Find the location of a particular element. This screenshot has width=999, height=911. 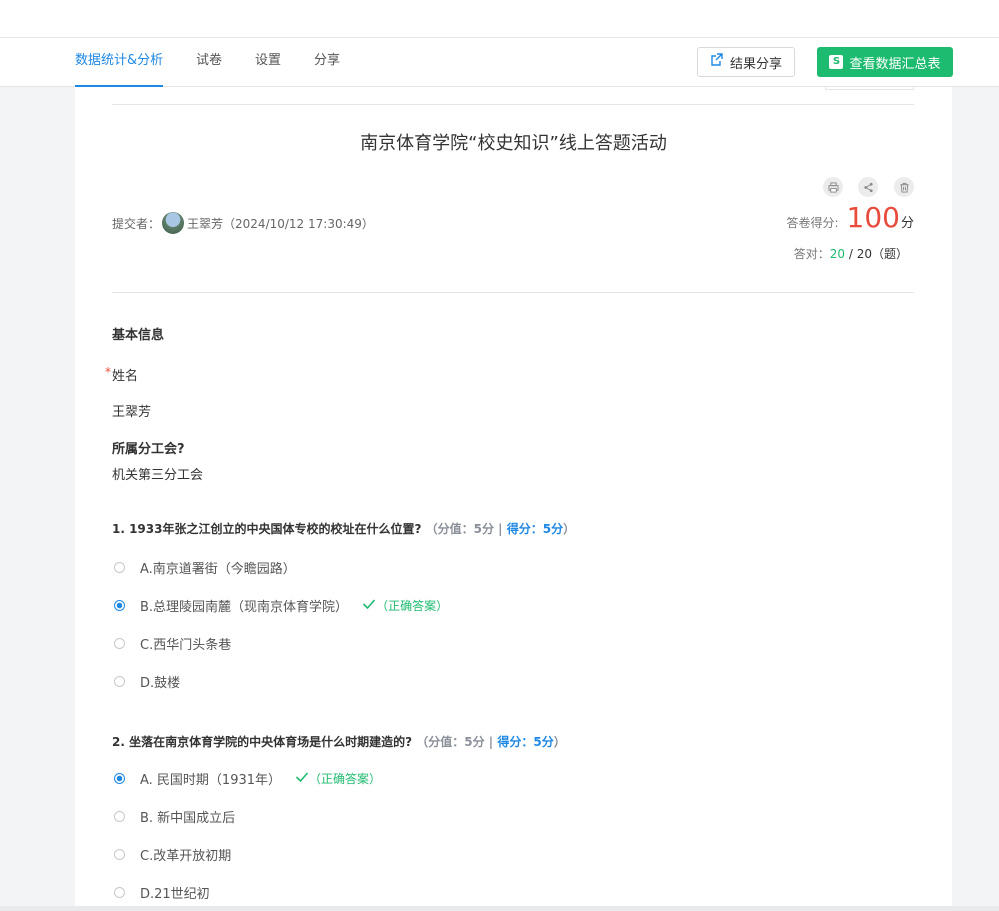

option-label: B. 新中国成立后 is located at coordinates (188, 818).